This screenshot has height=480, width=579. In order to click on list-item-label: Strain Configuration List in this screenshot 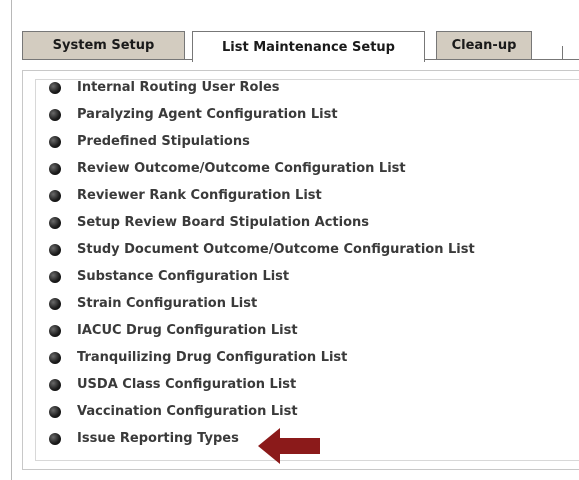, I will do `click(167, 303)`.